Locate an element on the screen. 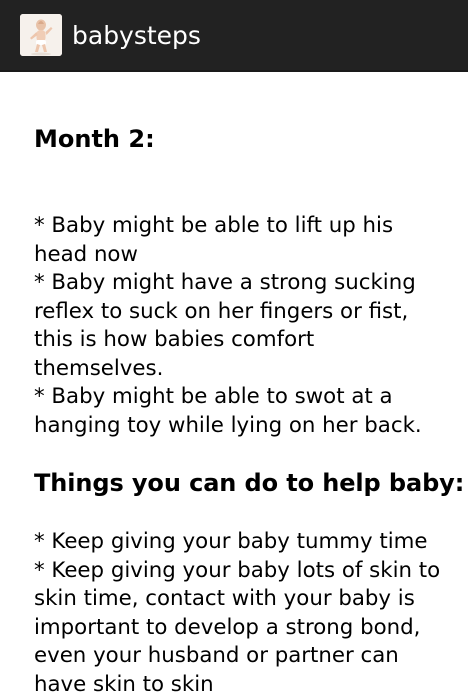  text-line: * Keep giving your baby tummy time is located at coordinates (231, 541).